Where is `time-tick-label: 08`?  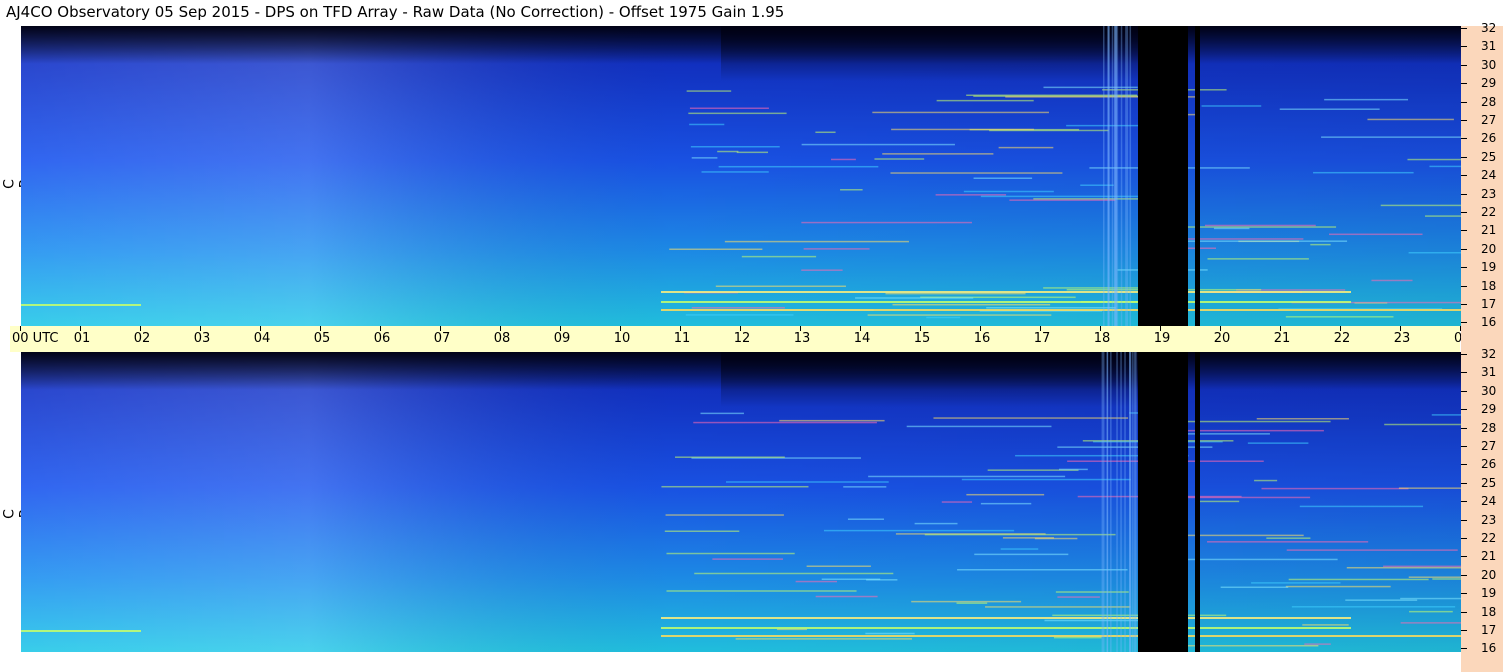
time-tick-label: 08 is located at coordinates (502, 338).